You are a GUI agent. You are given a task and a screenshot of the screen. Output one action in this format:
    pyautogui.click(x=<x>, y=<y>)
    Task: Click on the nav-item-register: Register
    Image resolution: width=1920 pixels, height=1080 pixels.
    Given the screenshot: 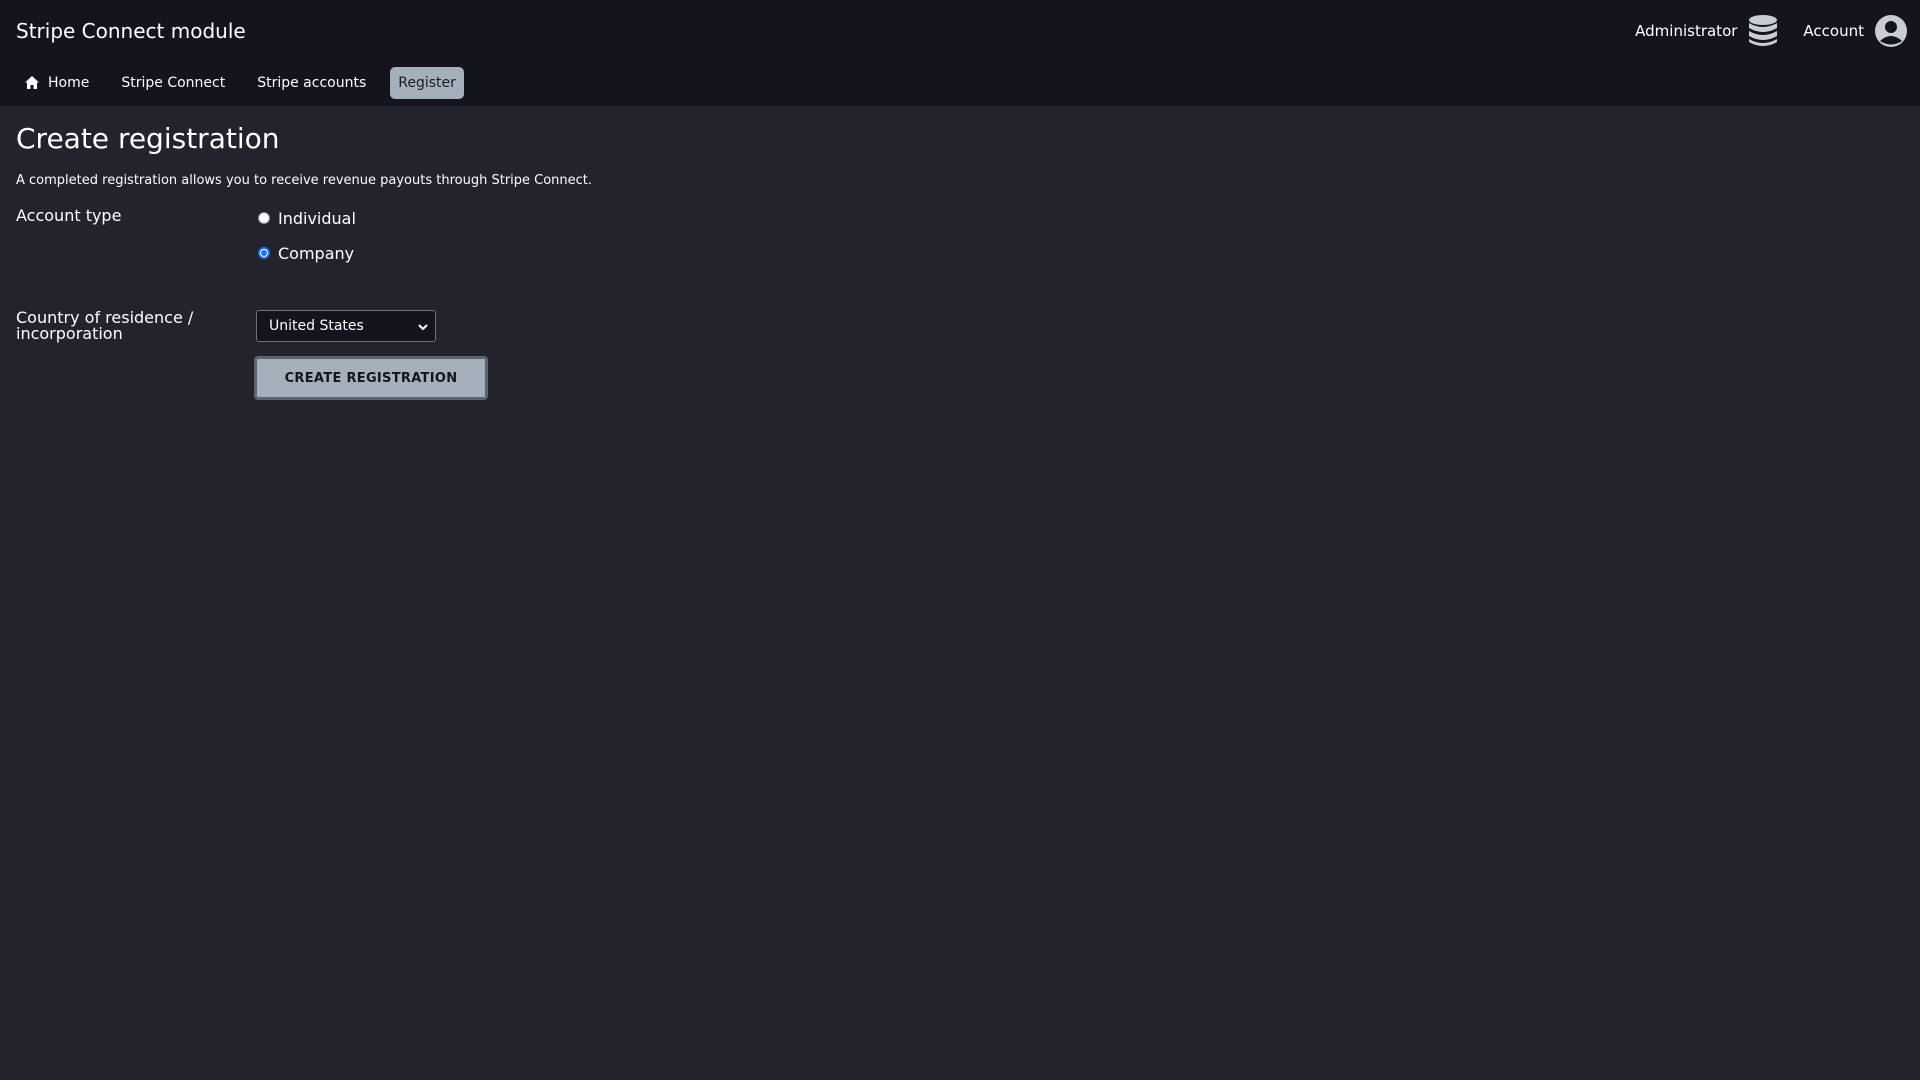 What is the action you would take?
    pyautogui.click(x=427, y=83)
    